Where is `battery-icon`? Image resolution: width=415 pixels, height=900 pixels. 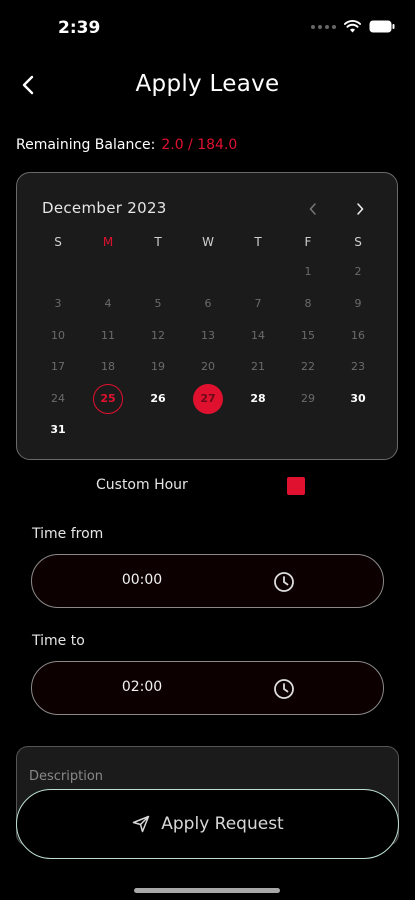
battery-icon is located at coordinates (382, 26).